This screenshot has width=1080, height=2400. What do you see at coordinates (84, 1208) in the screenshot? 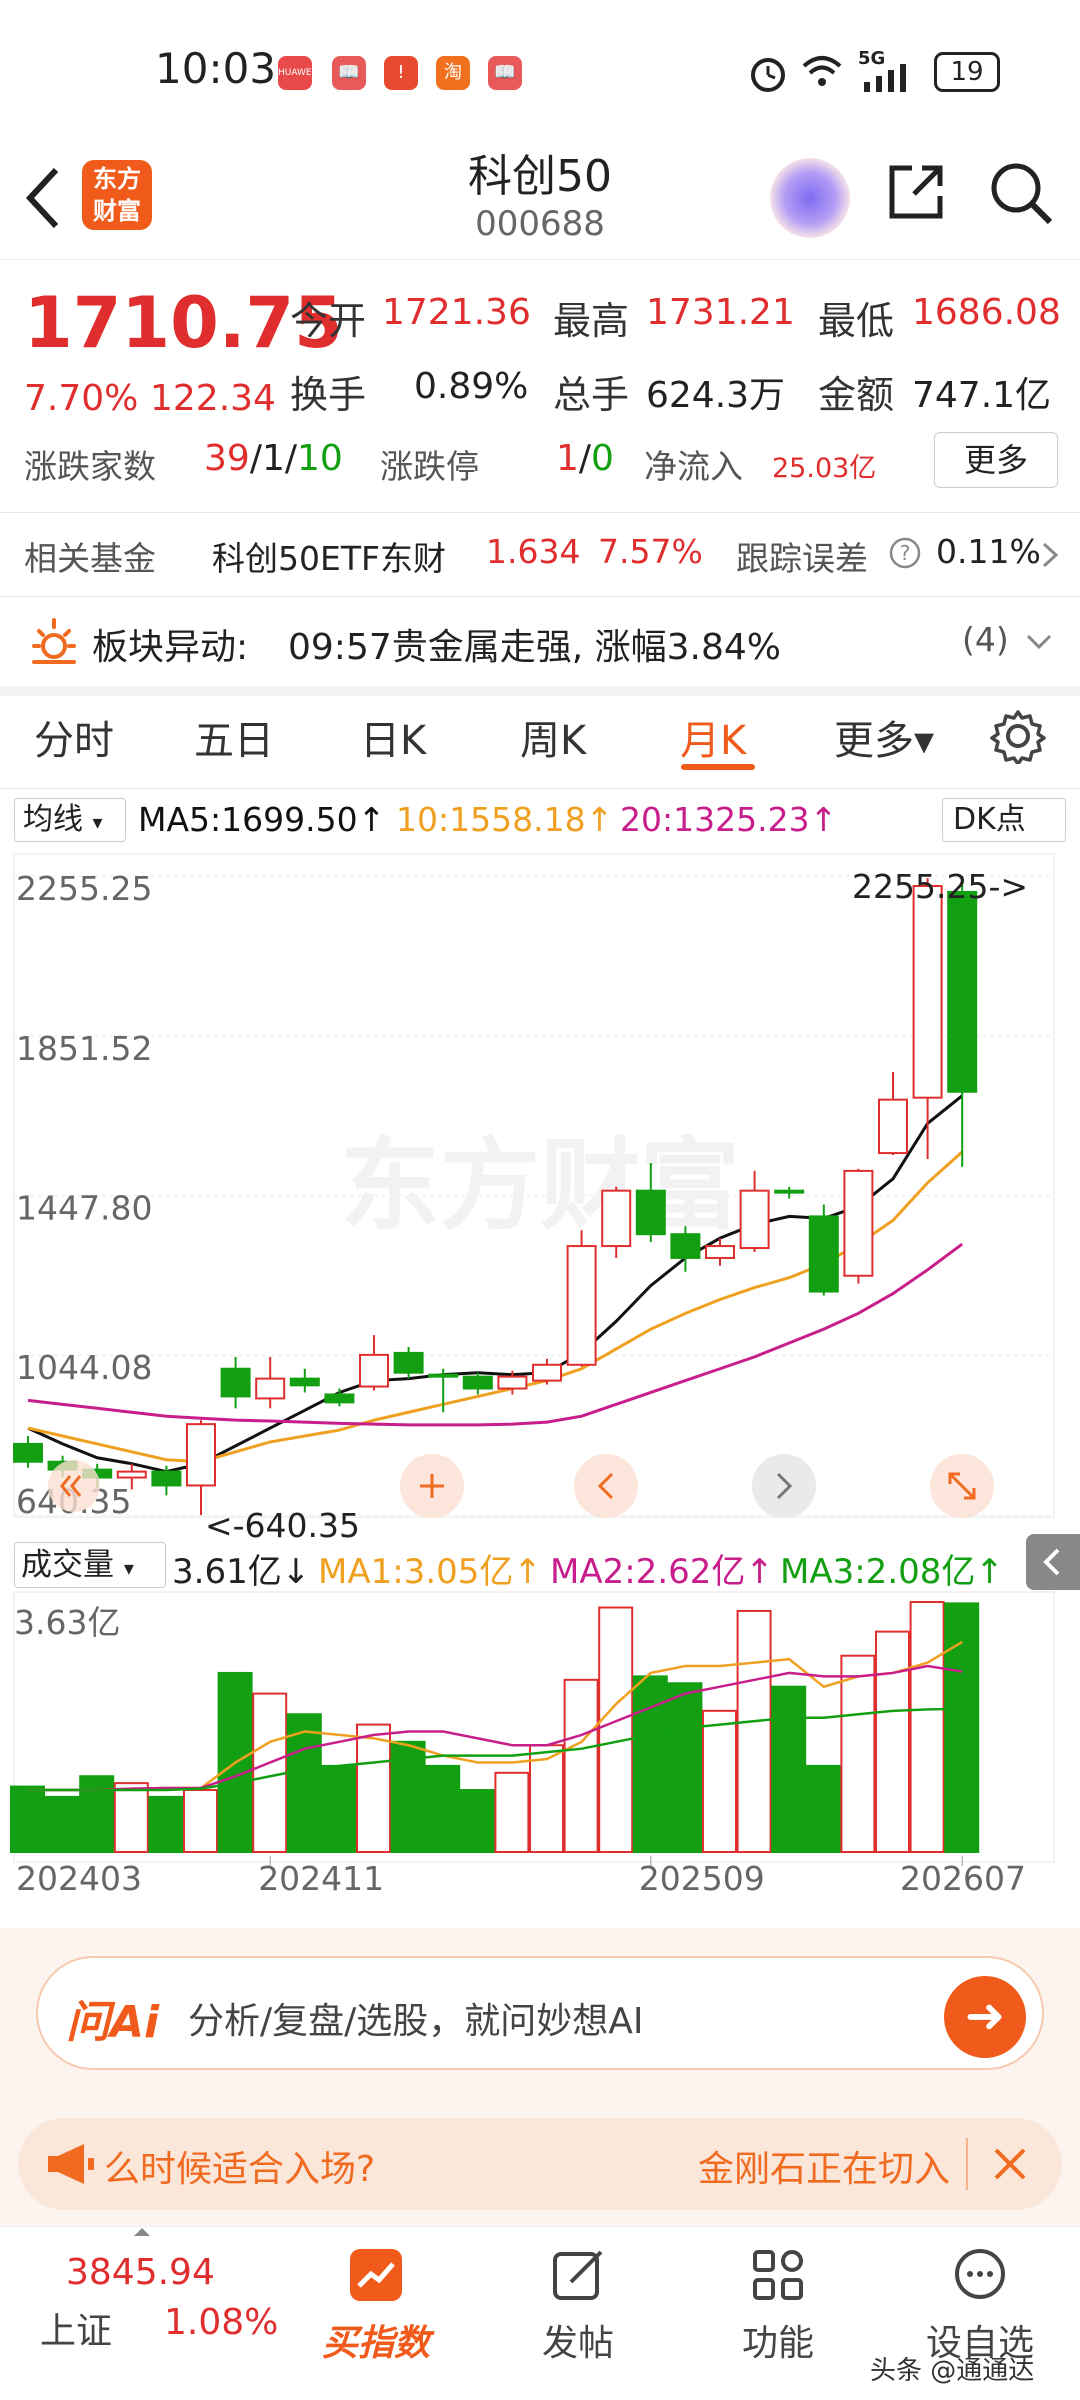
I see `y-tick-label: 1447.80` at bounding box center [84, 1208].